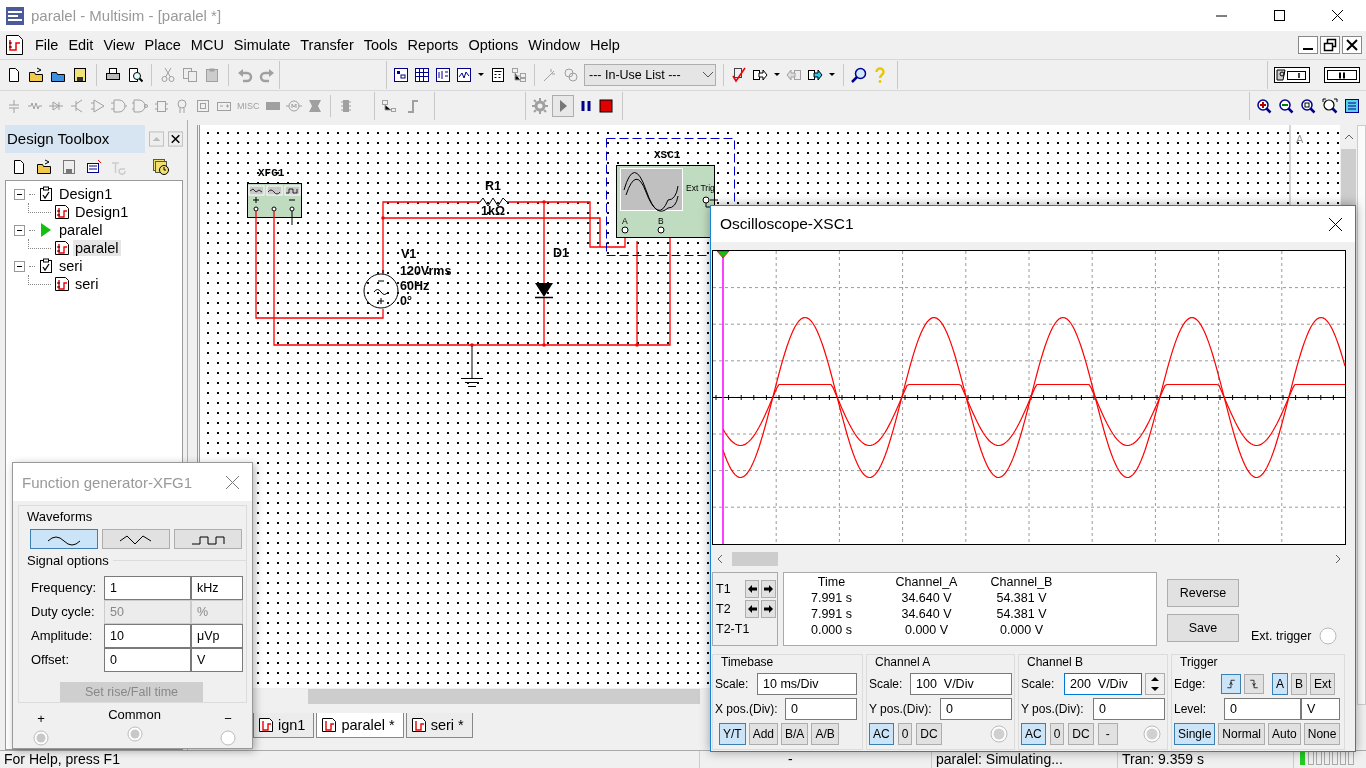  I want to click on trigger-source-button: A, so click(1280, 683).